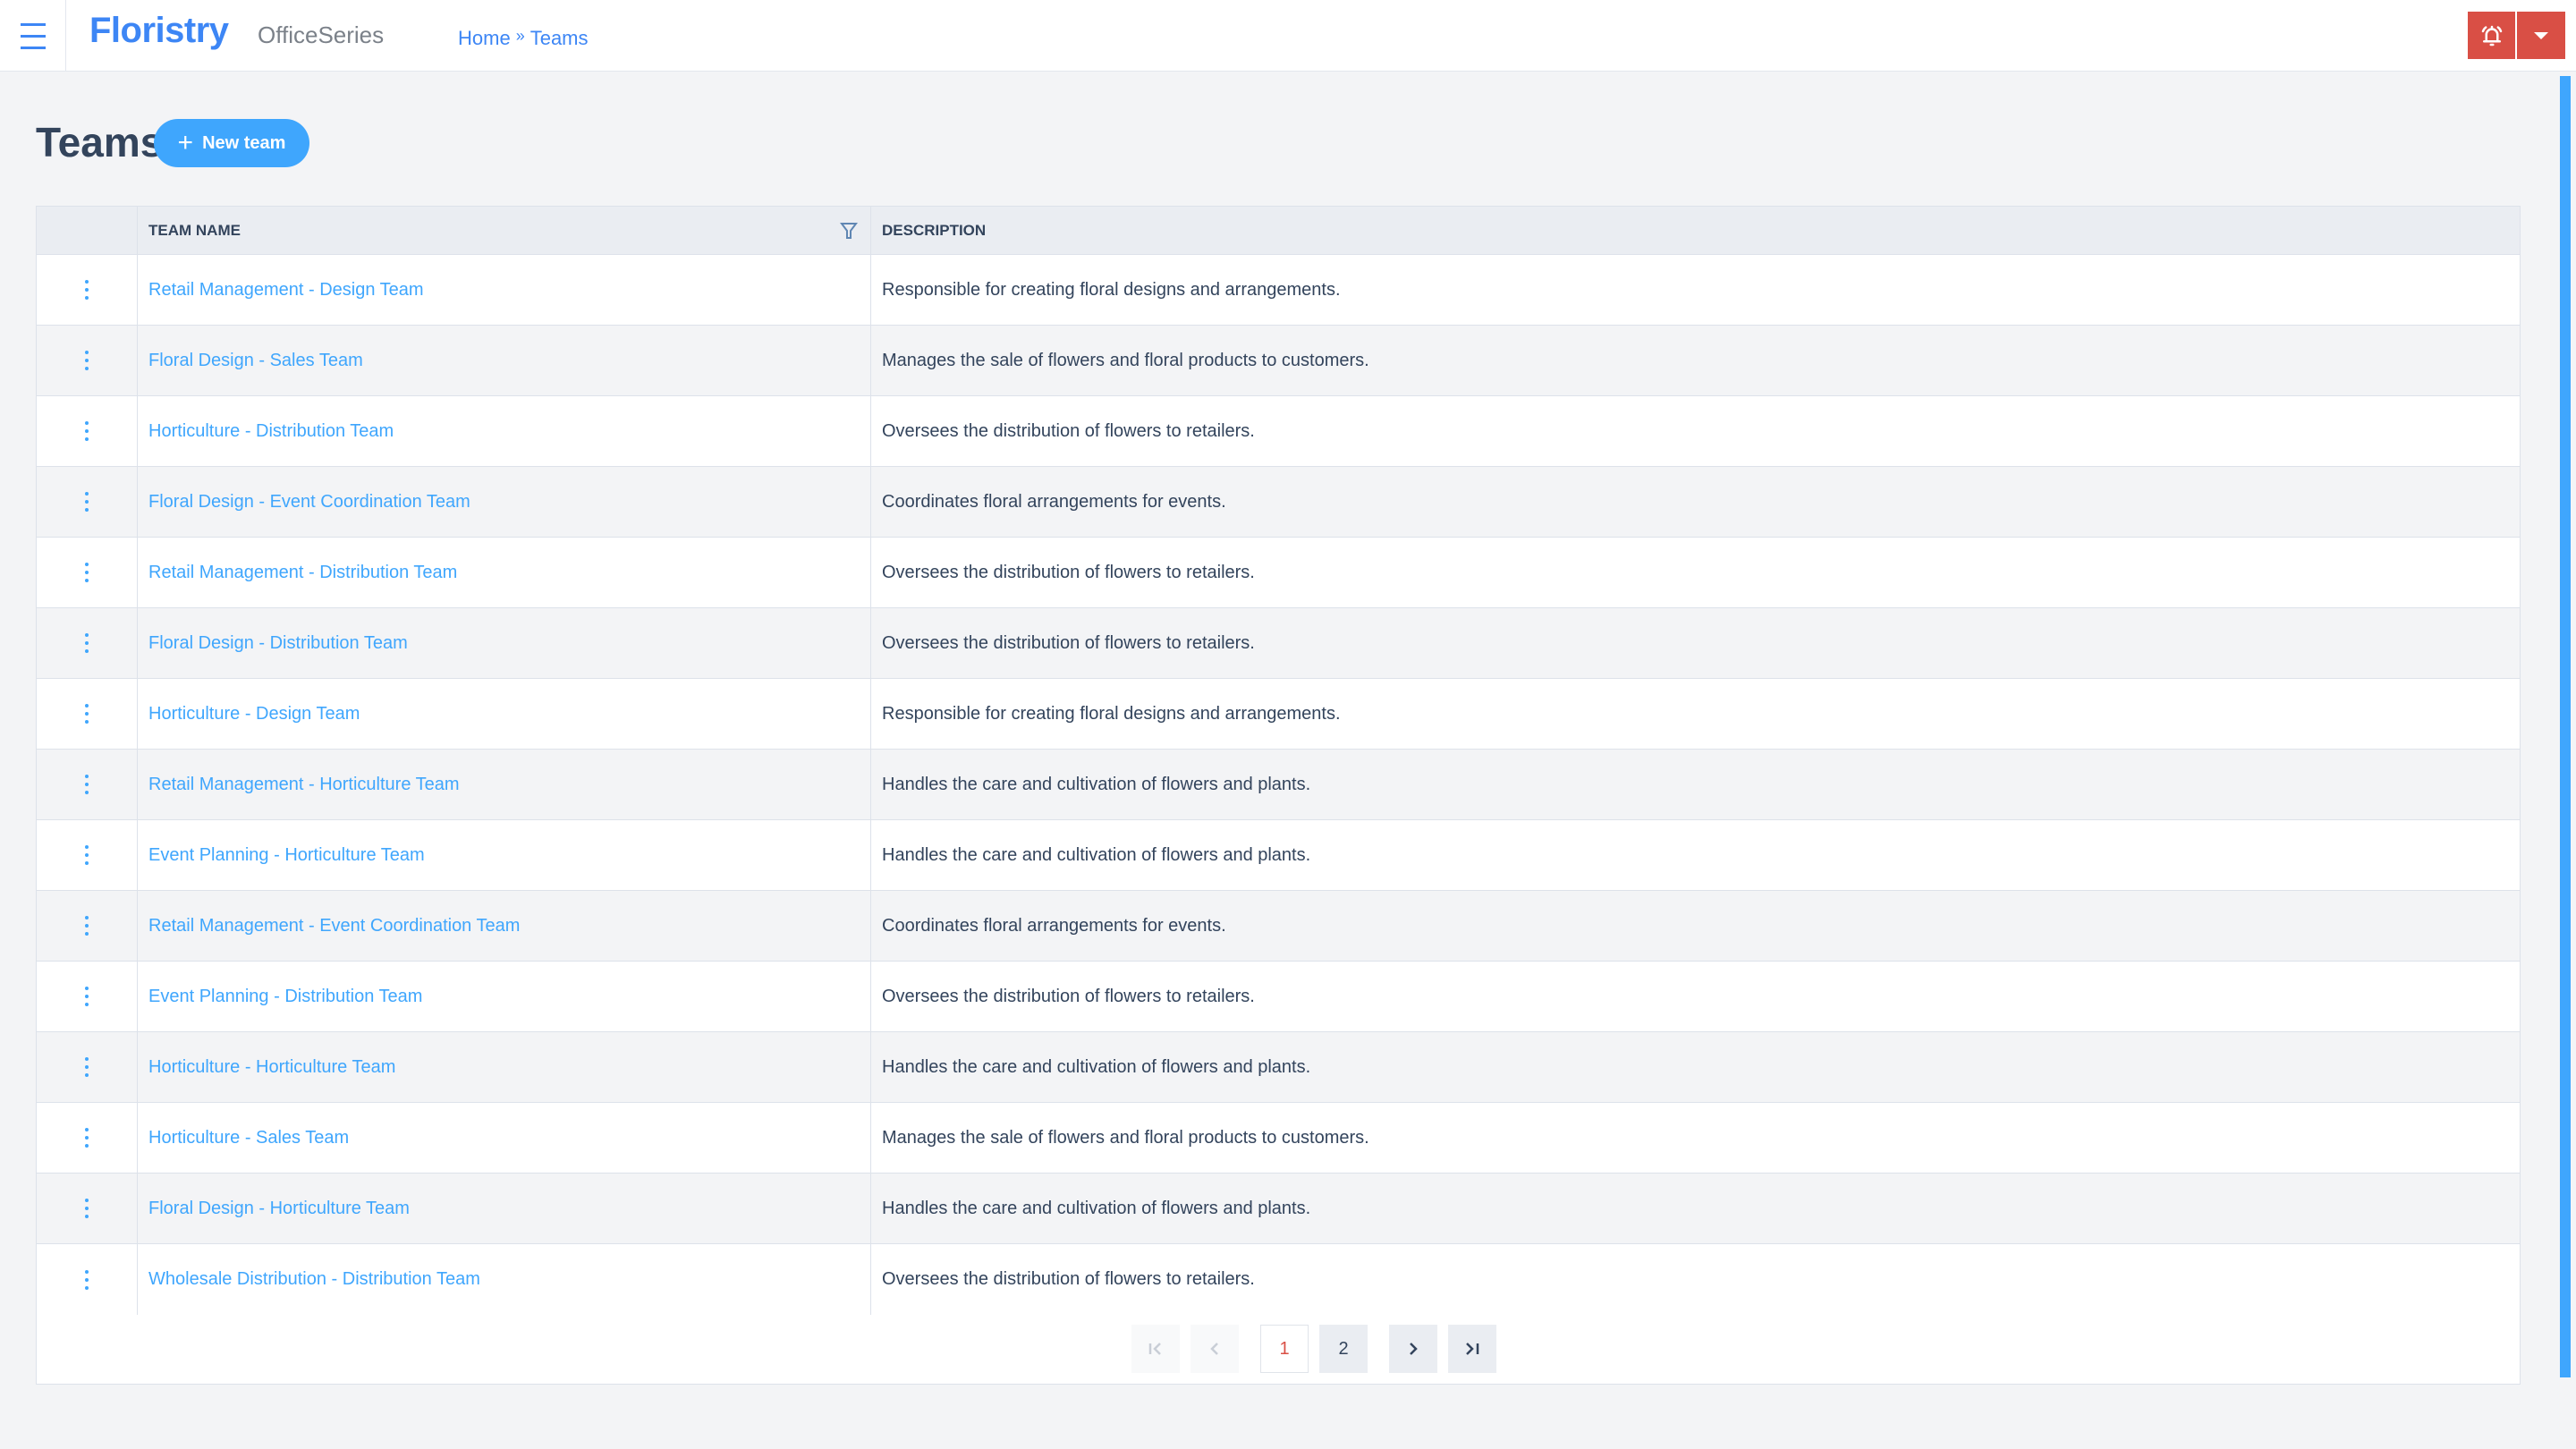 Image resolution: width=2576 pixels, height=1449 pixels. Describe the element at coordinates (504, 643) in the screenshot. I see `team-name-cell: Floral Design - Distribution Team` at that location.